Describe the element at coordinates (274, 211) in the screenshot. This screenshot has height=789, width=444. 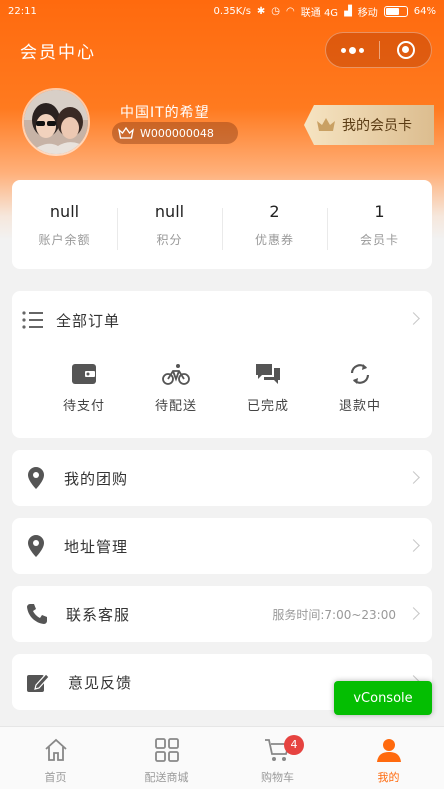
I see `stat-value: 2` at that location.